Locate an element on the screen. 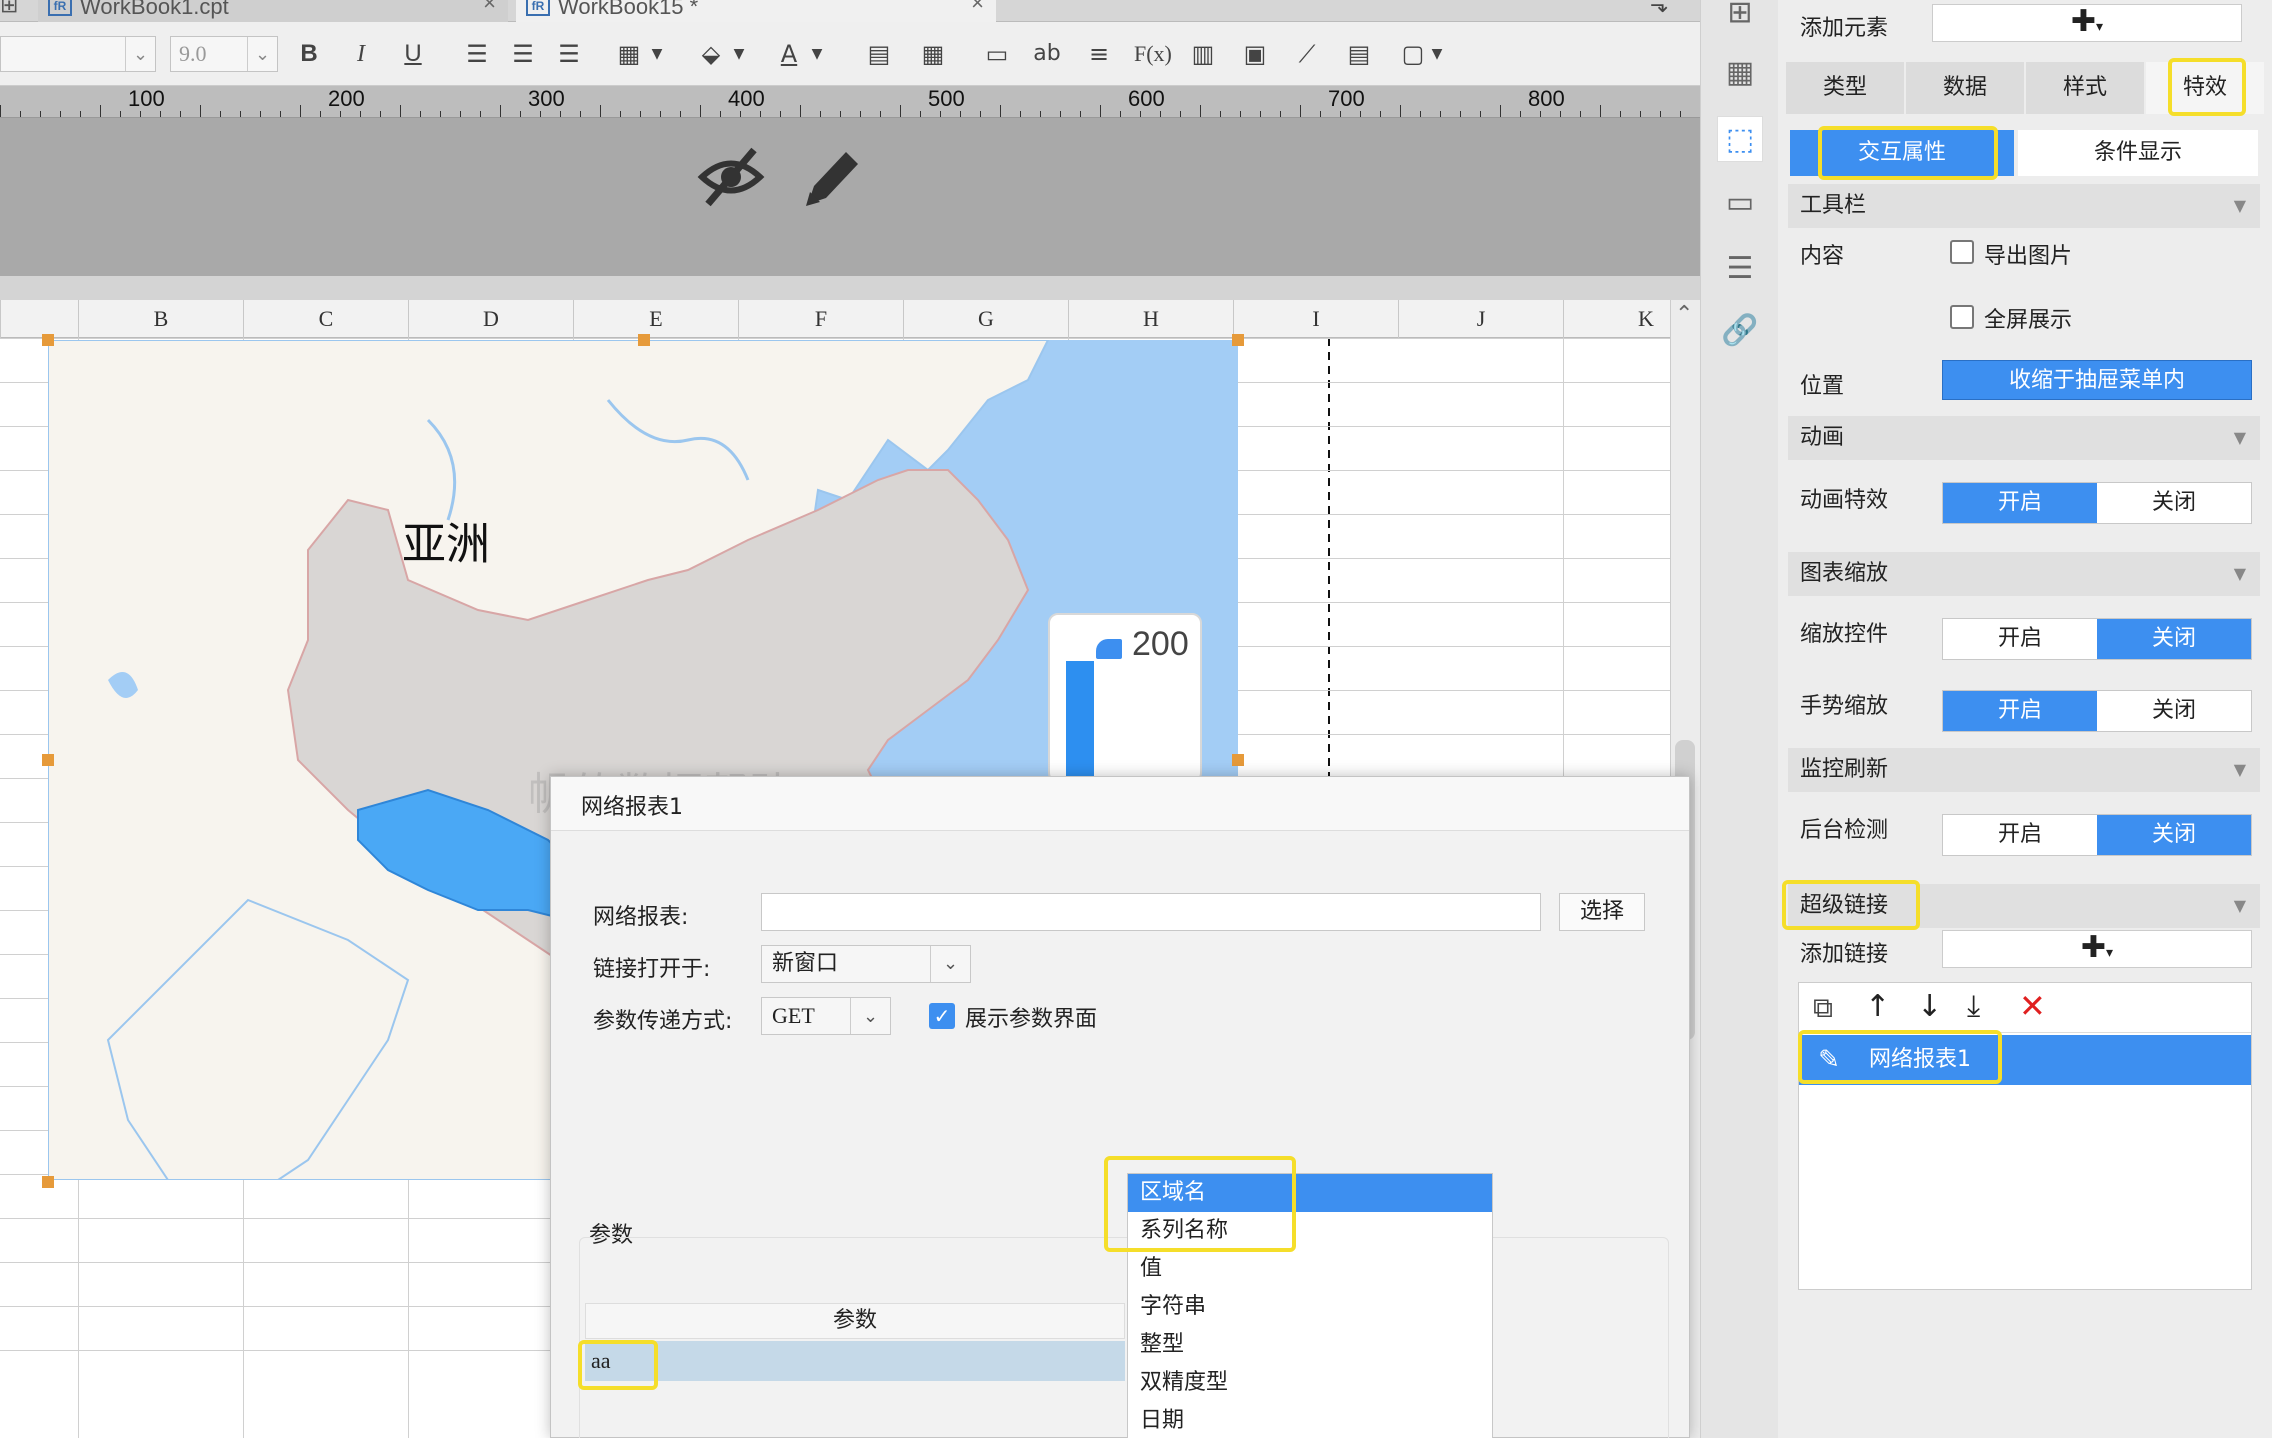  textfield-icon: ▭ is located at coordinates (997, 54).